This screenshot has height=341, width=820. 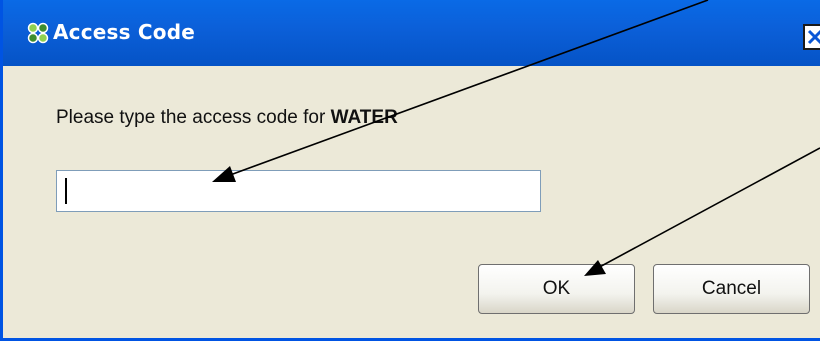 I want to click on prompt-subject: WATER, so click(x=364, y=117).